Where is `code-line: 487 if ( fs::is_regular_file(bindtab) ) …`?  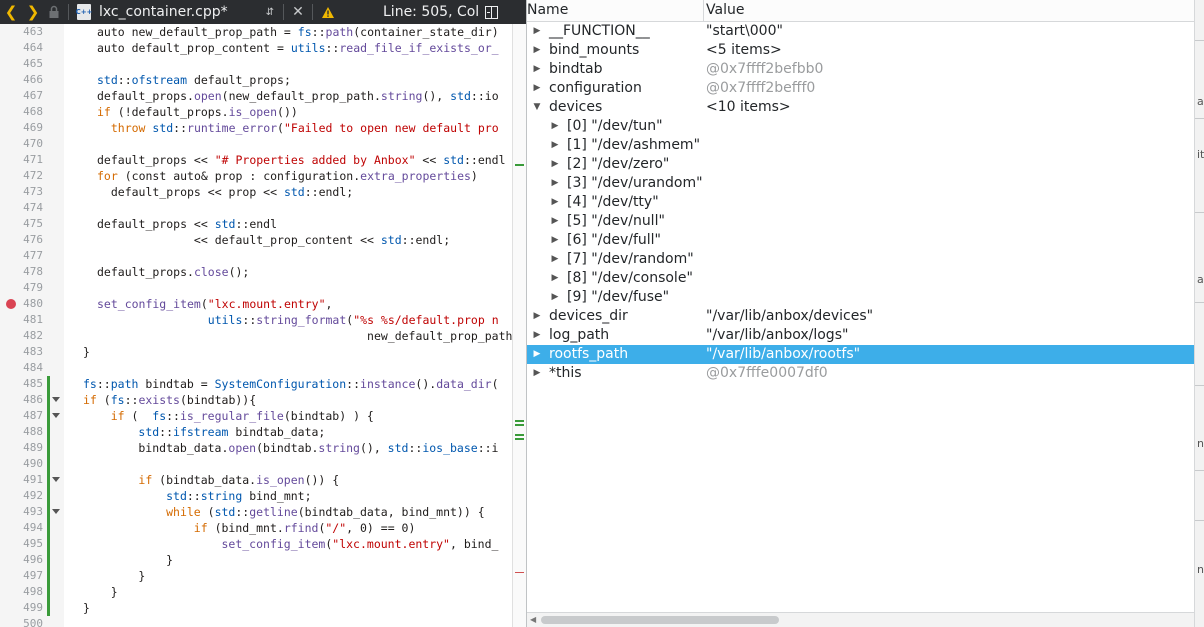
code-line: 487 if ( fs::is_regular_file(bindtab) ) … is located at coordinates (263, 416).